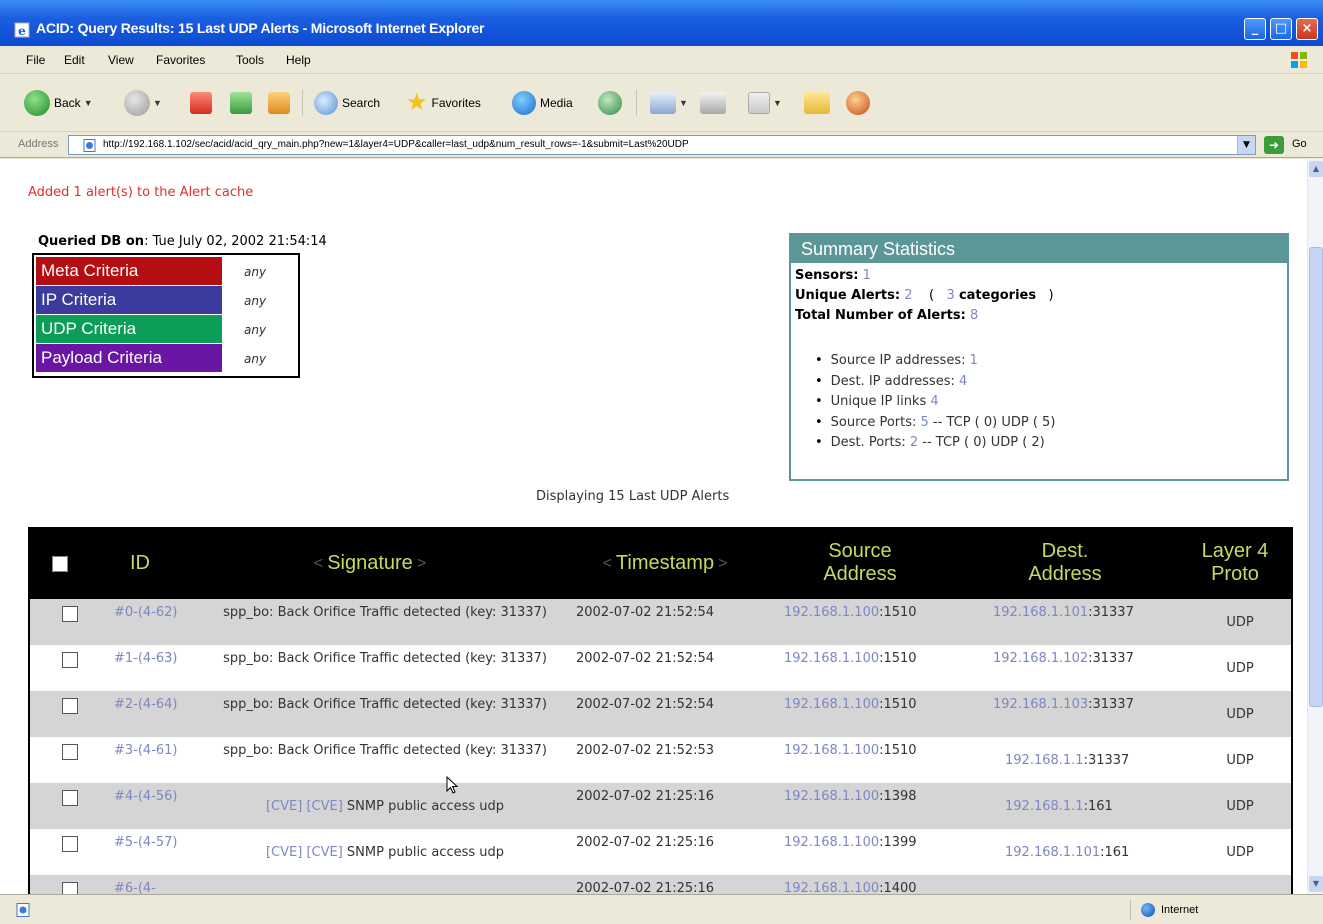 The width and height of the screenshot is (1323, 924). What do you see at coordinates (121, 60) in the screenshot?
I see `menu-view: View` at bounding box center [121, 60].